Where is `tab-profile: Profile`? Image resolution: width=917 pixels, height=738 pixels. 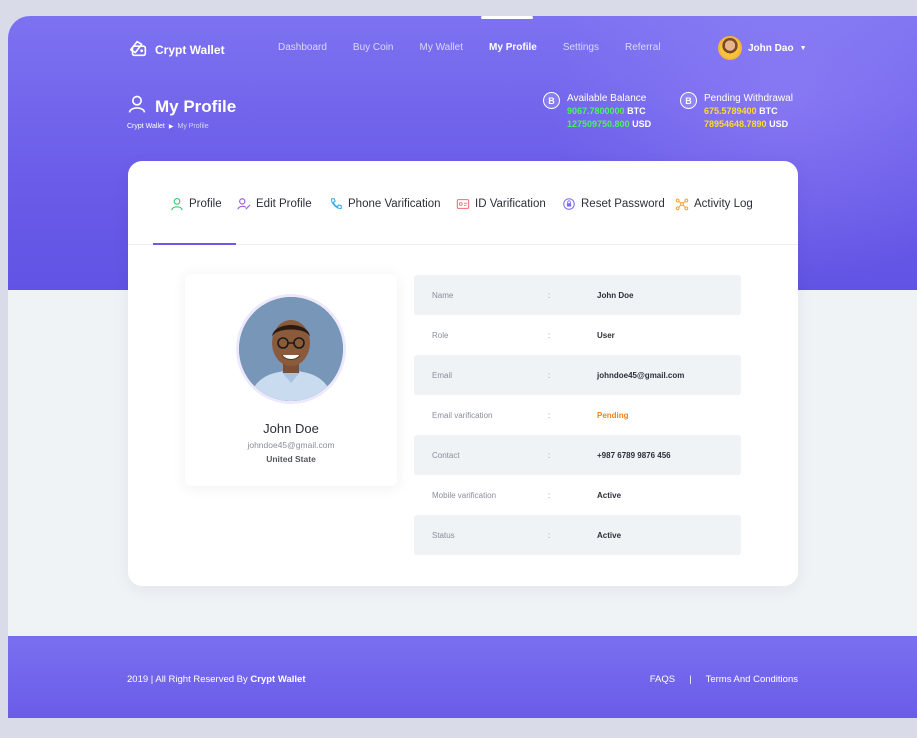
tab-profile: Profile is located at coordinates (196, 204).